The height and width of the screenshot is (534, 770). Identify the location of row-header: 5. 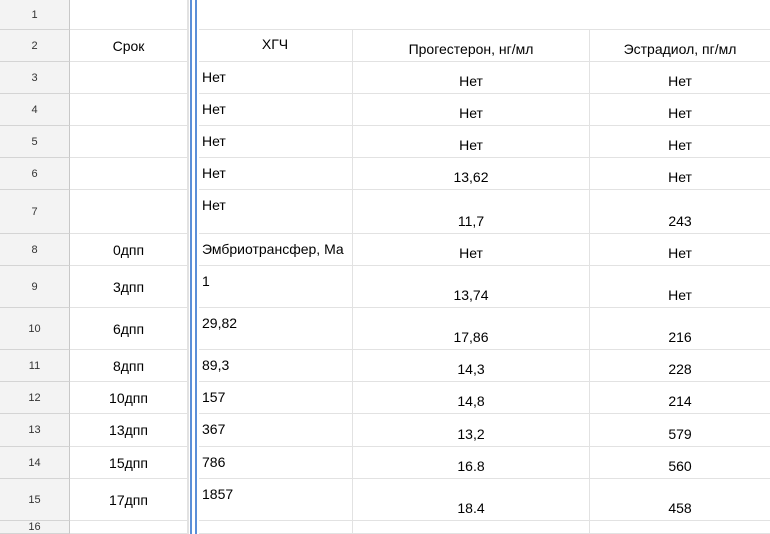
(35, 142).